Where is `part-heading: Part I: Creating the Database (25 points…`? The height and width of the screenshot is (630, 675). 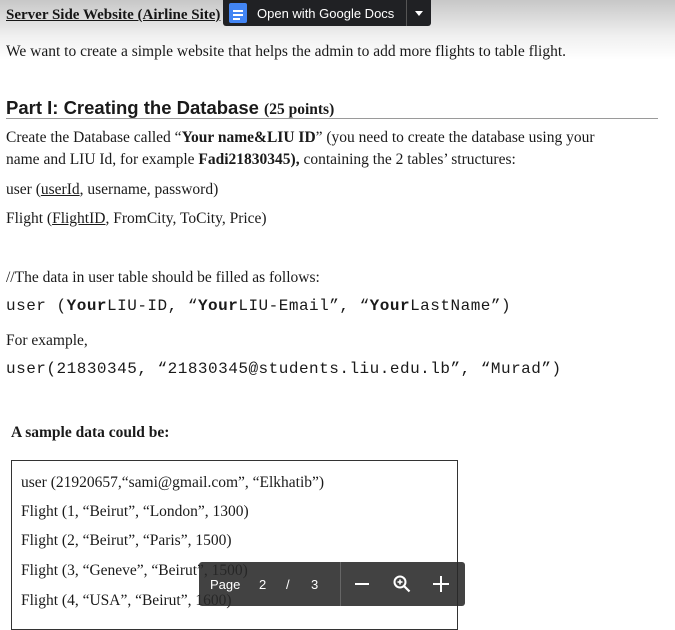
part-heading: Part I: Creating the Database (25 points… is located at coordinates (170, 108).